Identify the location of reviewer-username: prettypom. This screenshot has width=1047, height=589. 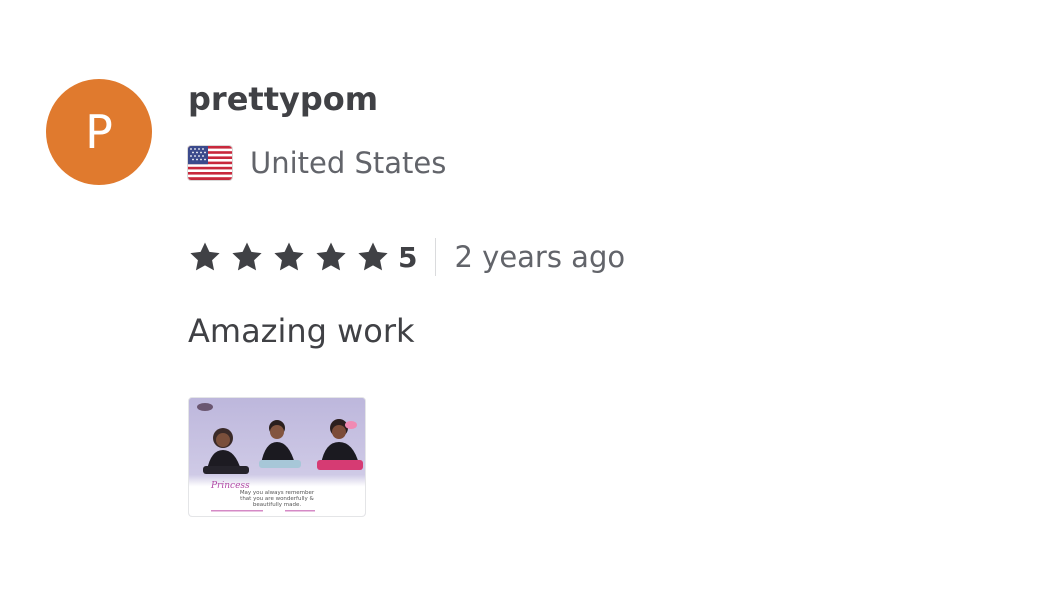
(283, 99).